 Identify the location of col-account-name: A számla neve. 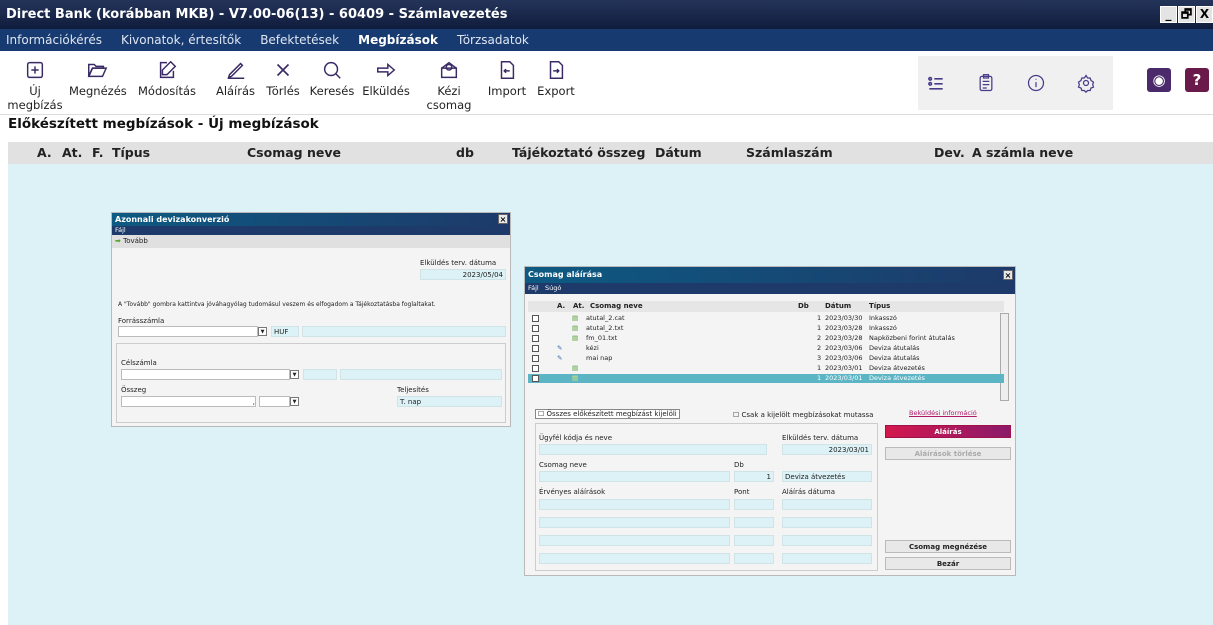
(1022, 152).